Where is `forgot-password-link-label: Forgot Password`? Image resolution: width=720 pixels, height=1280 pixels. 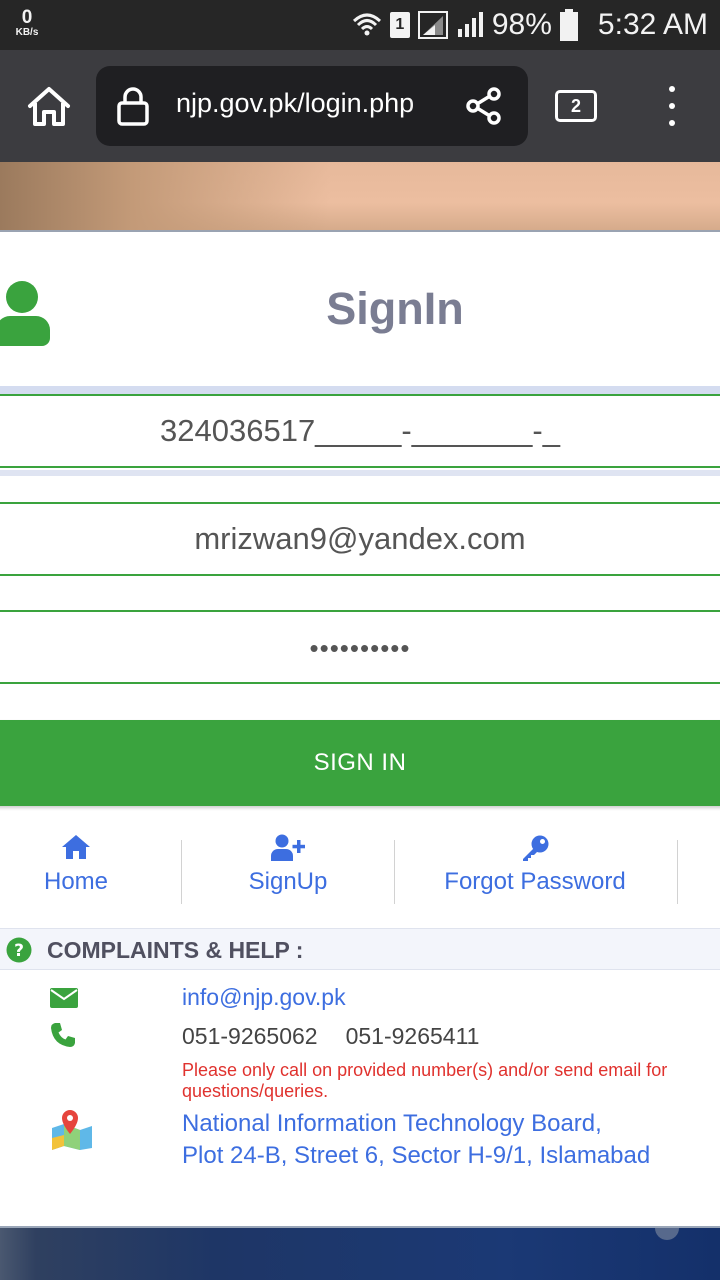 forgot-password-link-label: Forgot Password is located at coordinates (535, 881).